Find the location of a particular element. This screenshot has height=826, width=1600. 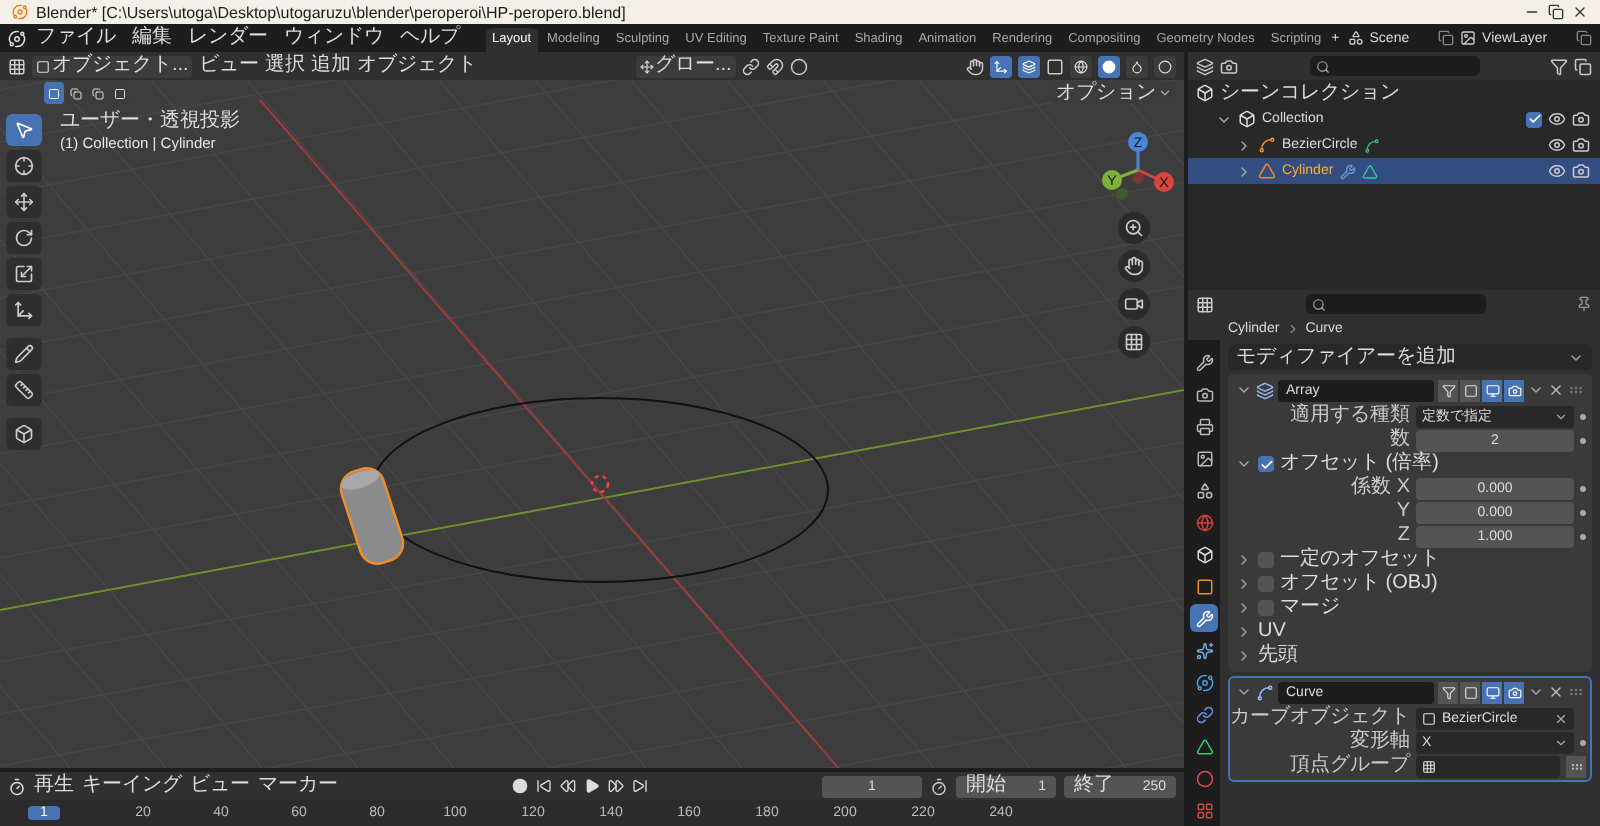

subpanel-title: オフセット (OBJ) is located at coordinates (1359, 584).